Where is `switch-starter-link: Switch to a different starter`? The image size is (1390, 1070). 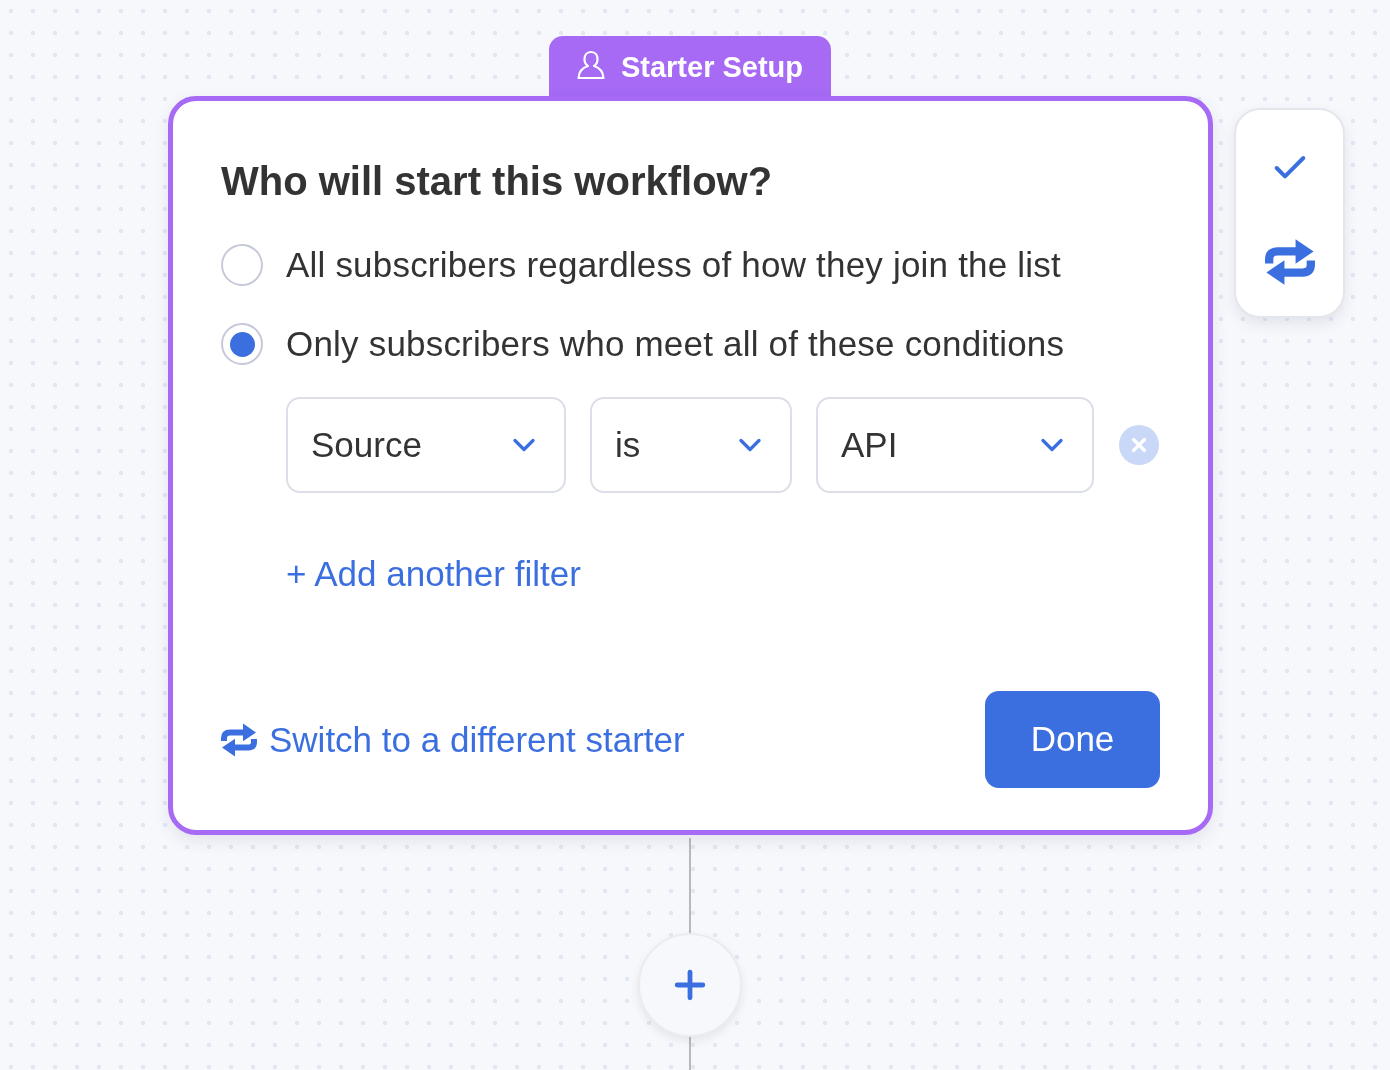
switch-starter-link: Switch to a different starter is located at coordinates (453, 739).